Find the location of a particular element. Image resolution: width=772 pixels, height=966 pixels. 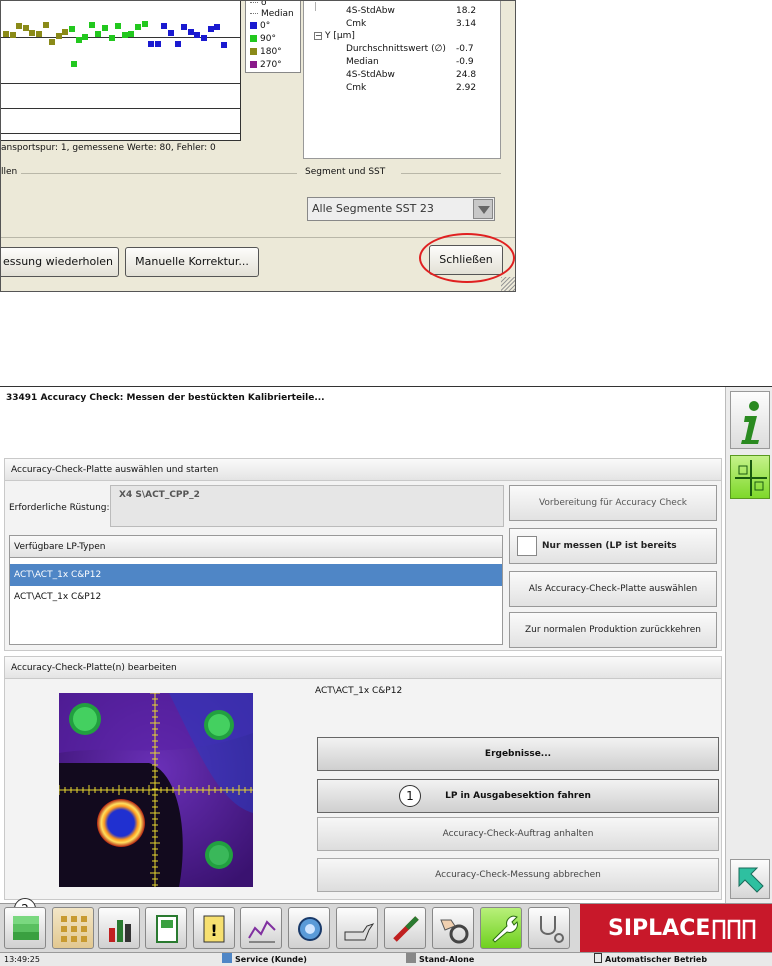

grid-line is located at coordinates (121, 108).